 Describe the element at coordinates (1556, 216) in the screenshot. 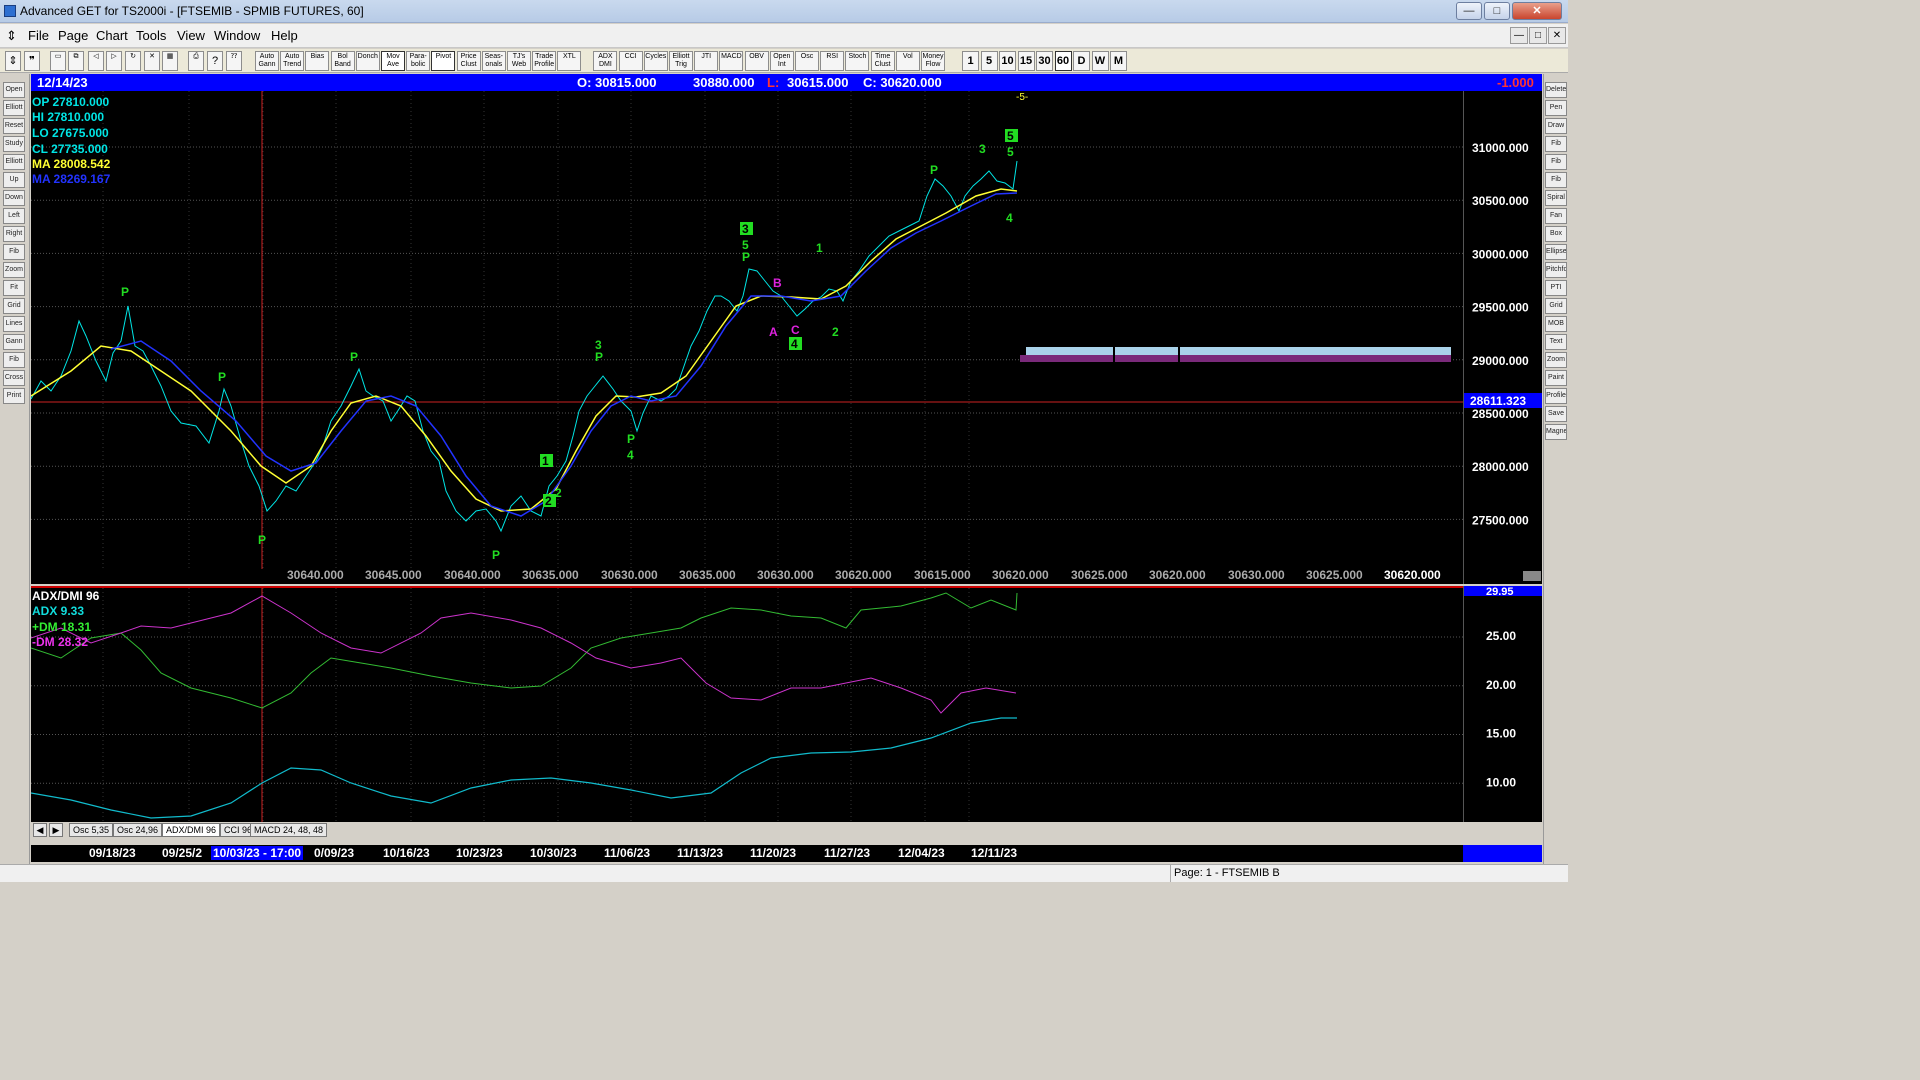

I see `right-tool-fan-icon: Fan` at that location.